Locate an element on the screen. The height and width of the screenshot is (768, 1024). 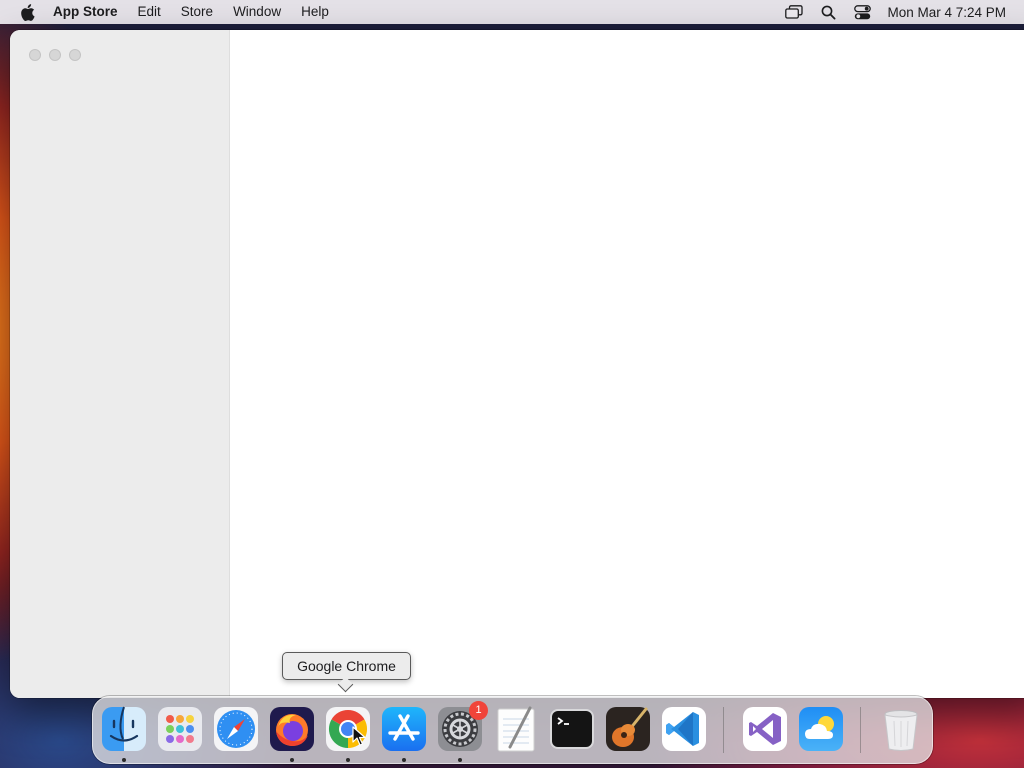
vscode-icon is located at coordinates (684, 729).